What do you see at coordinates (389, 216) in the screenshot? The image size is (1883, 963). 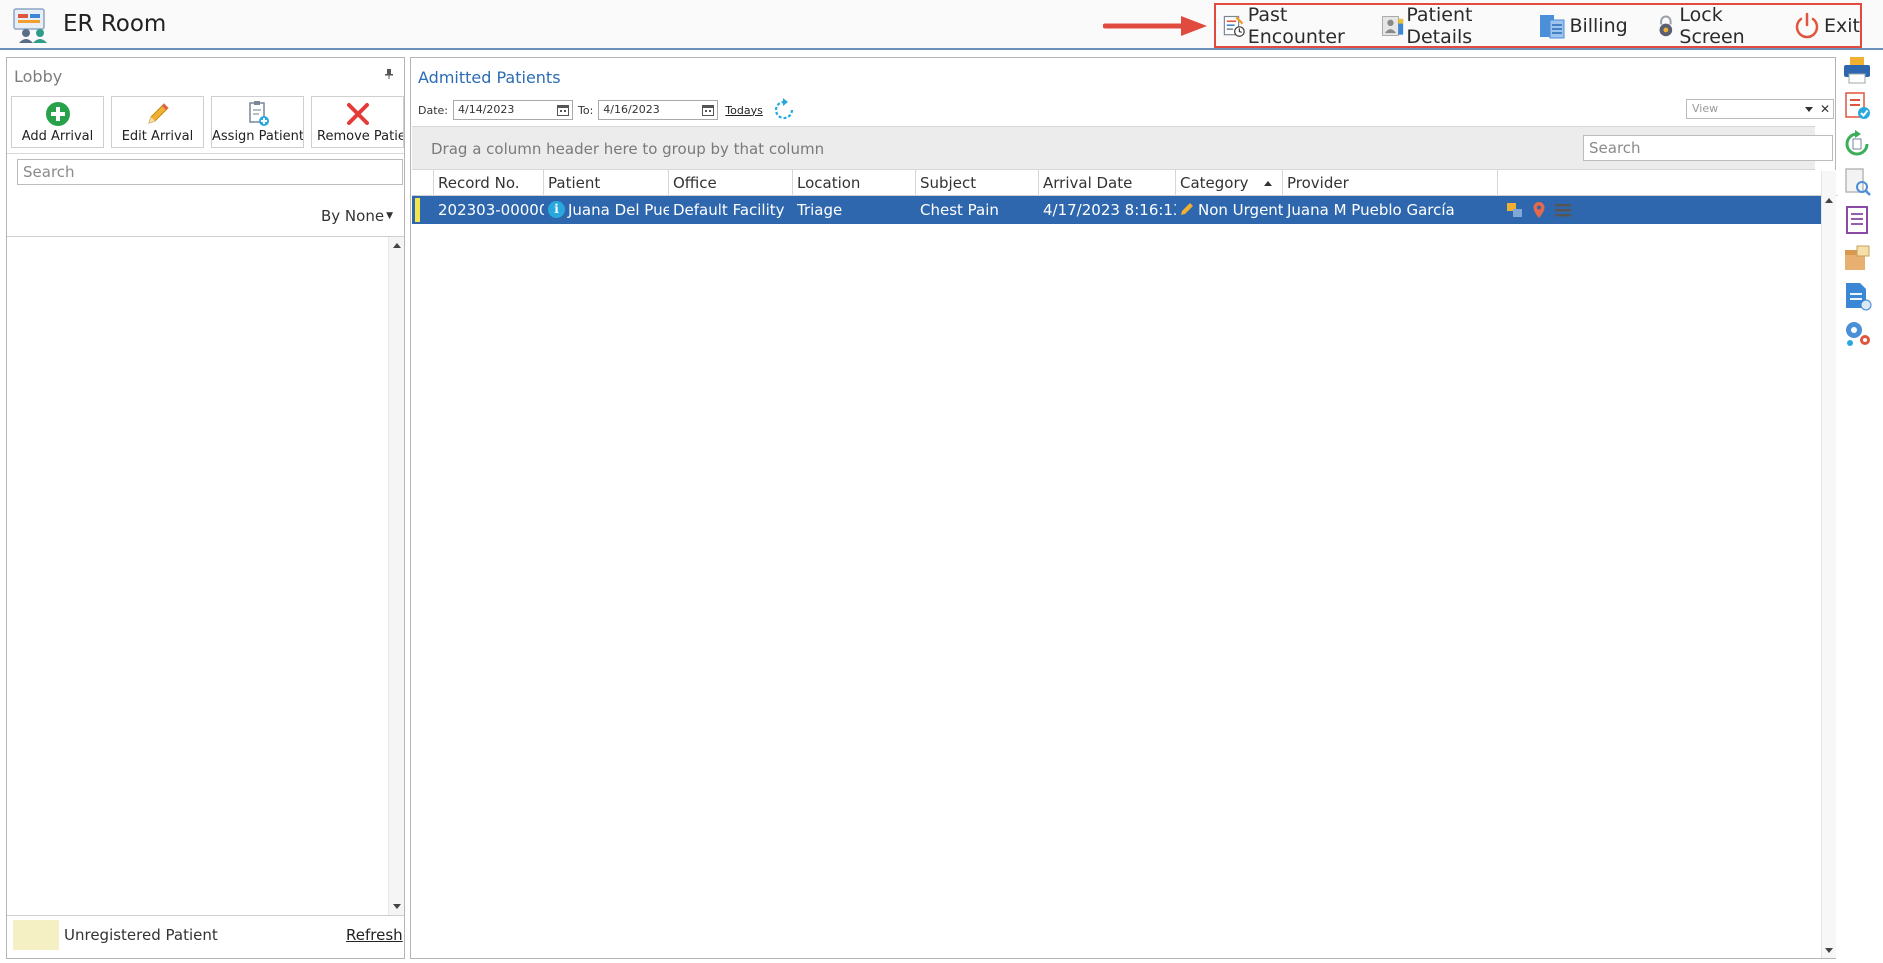 I see `chevron-down-icon: ▼` at bounding box center [389, 216].